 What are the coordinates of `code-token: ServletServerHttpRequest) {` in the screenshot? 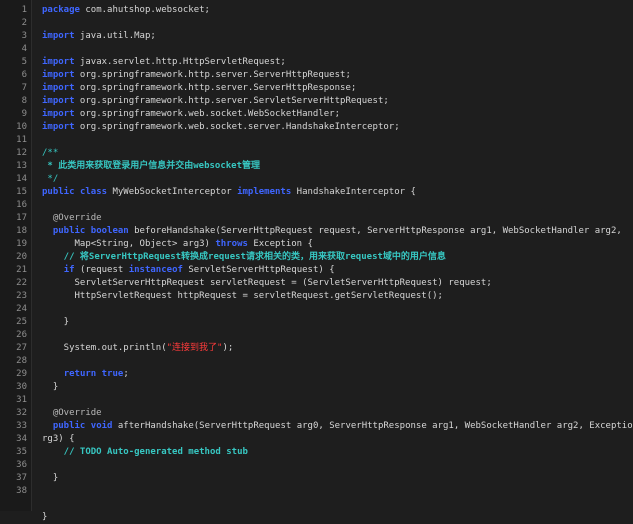 It's located at (258, 270).